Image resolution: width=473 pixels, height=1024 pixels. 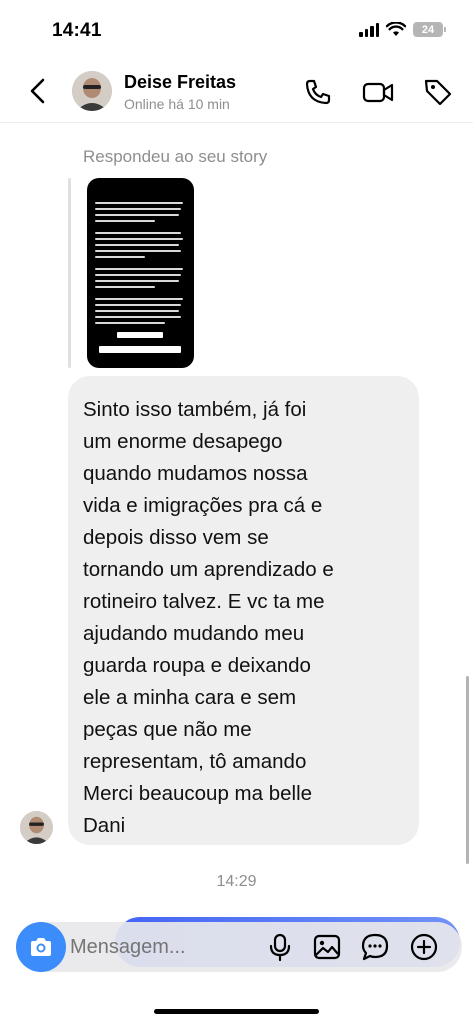 What do you see at coordinates (280, 947) in the screenshot?
I see `microphone-icon` at bounding box center [280, 947].